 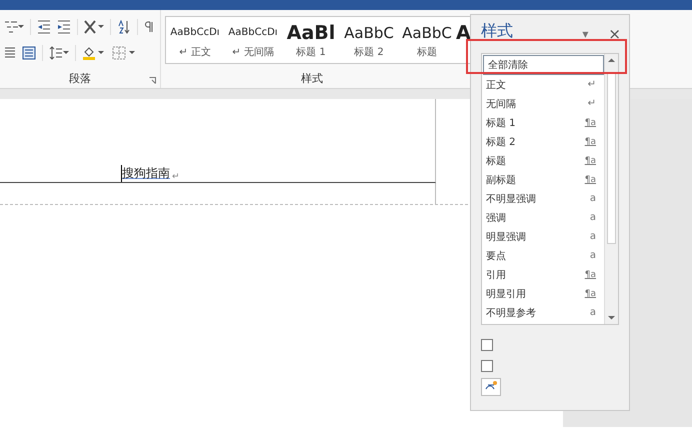 I want to click on style-list-item: 副标题 ¶a, so click(x=543, y=179).